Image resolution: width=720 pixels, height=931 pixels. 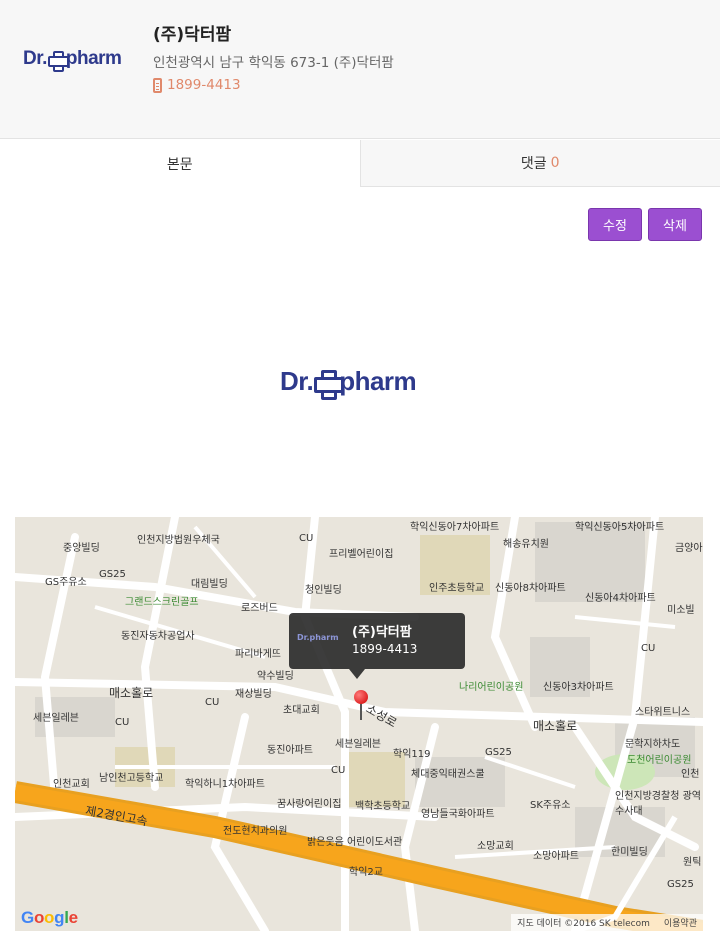 I want to click on map-label: 학익하니1차아파트, so click(x=225, y=784).